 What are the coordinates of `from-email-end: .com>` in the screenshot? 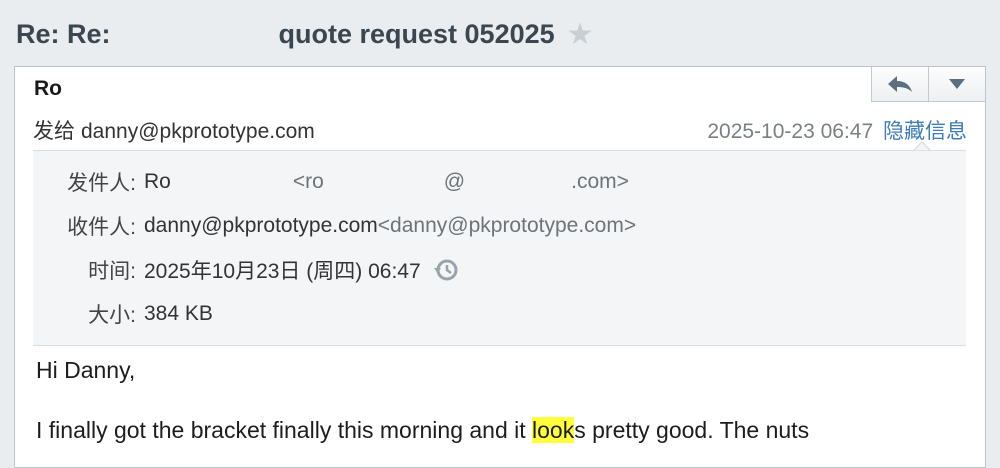 It's located at (600, 181).